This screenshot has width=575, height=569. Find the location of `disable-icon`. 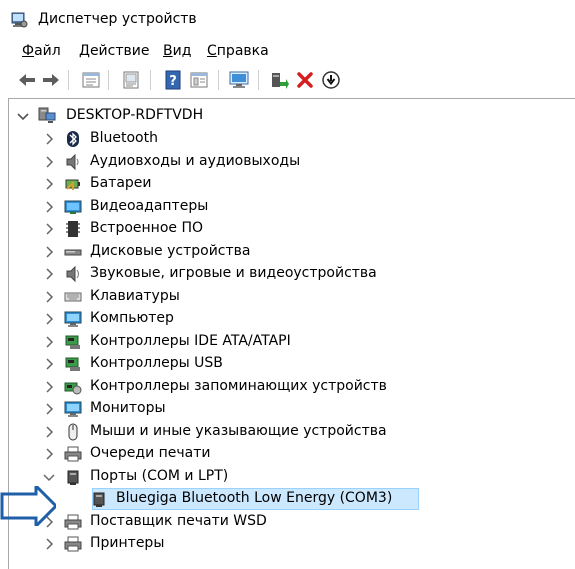

disable-icon is located at coordinates (331, 80).